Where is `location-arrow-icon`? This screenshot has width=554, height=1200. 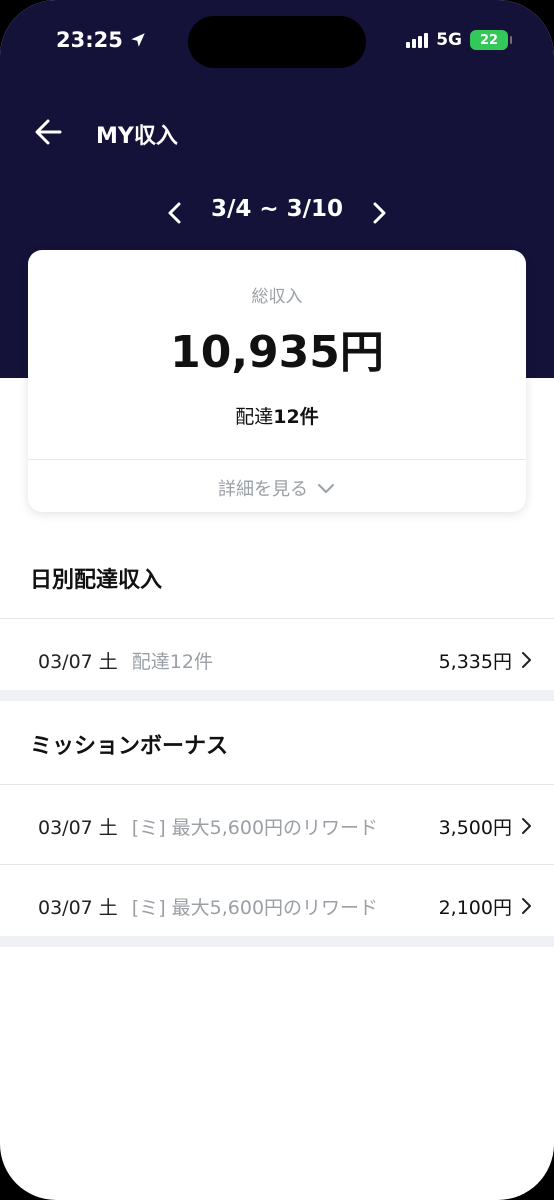
location-arrow-icon is located at coordinates (138, 40).